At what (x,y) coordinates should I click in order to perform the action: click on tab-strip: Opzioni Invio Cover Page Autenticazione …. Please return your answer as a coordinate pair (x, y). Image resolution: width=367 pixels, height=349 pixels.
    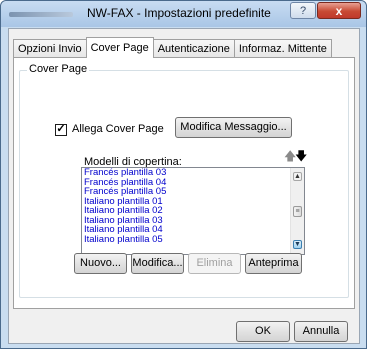
    Looking at the image, I should click on (172, 47).